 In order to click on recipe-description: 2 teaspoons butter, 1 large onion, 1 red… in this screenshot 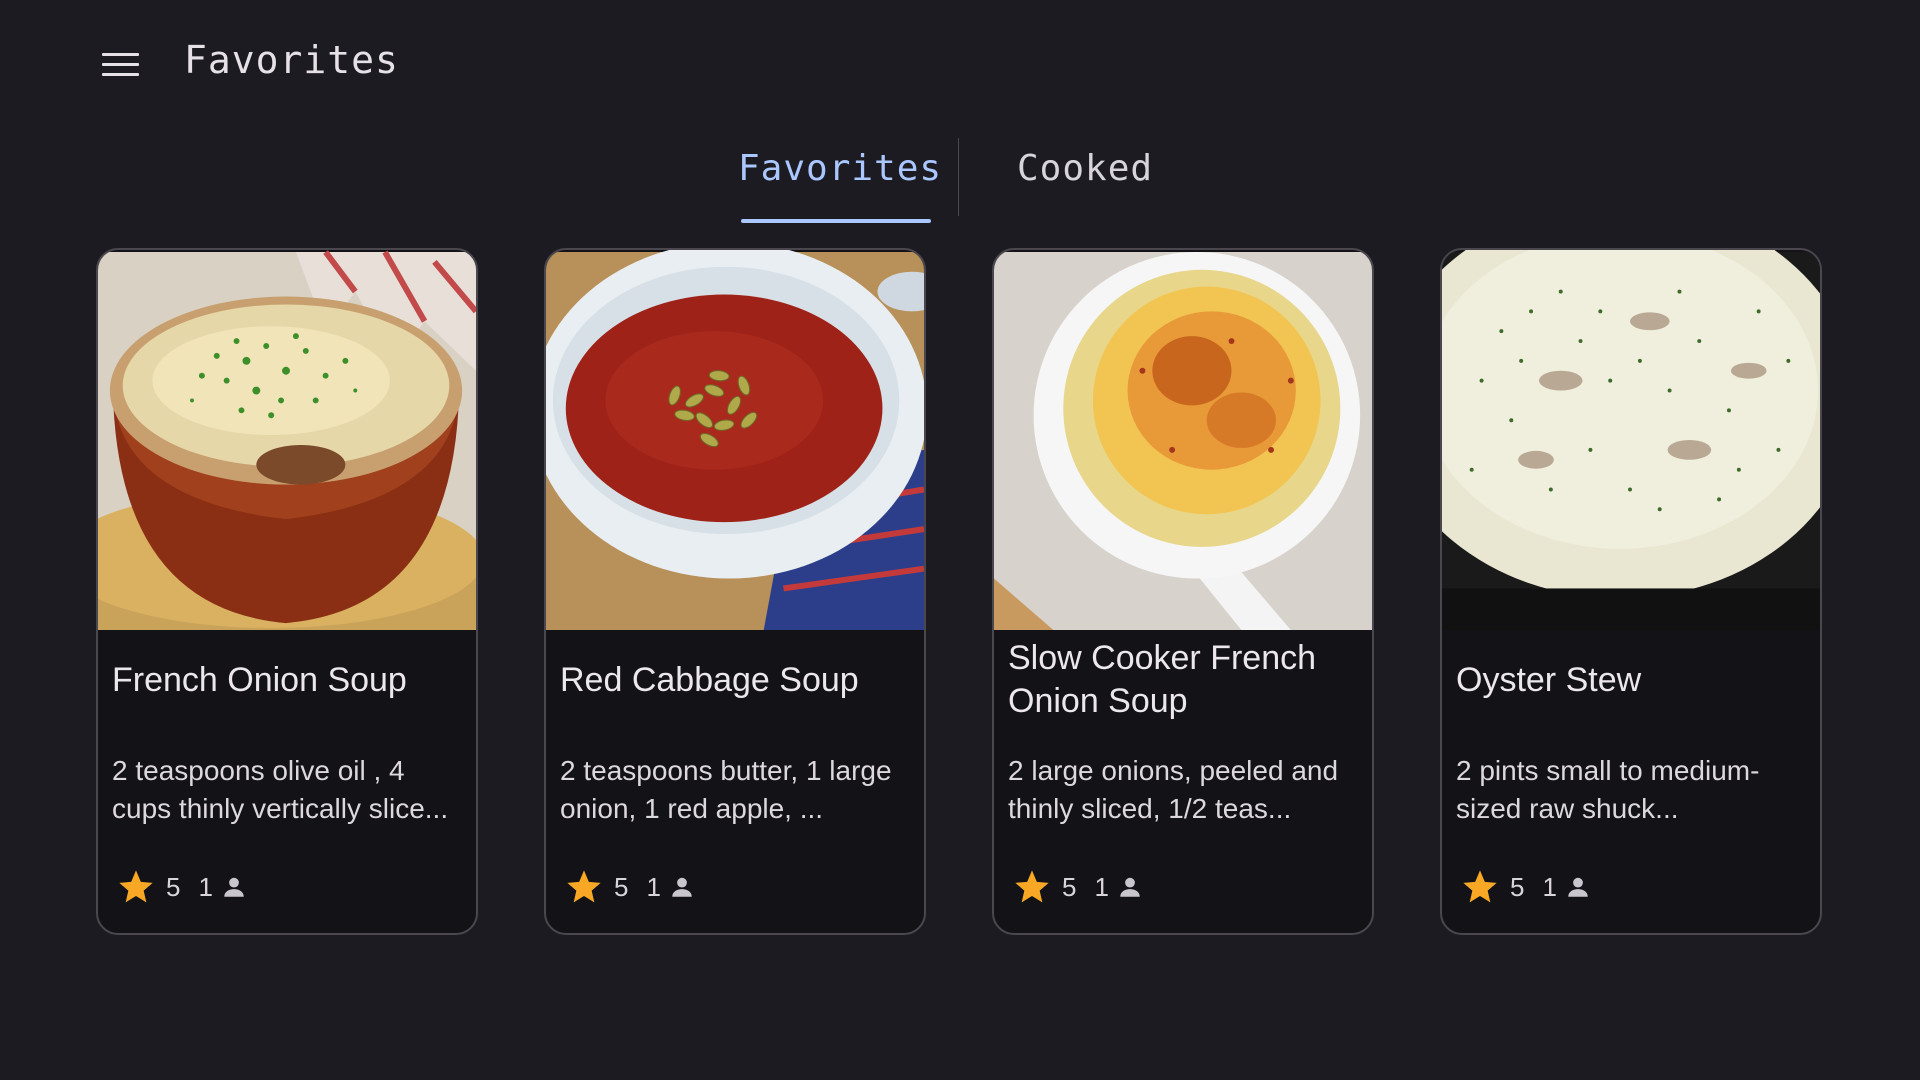, I will do `click(726, 789)`.